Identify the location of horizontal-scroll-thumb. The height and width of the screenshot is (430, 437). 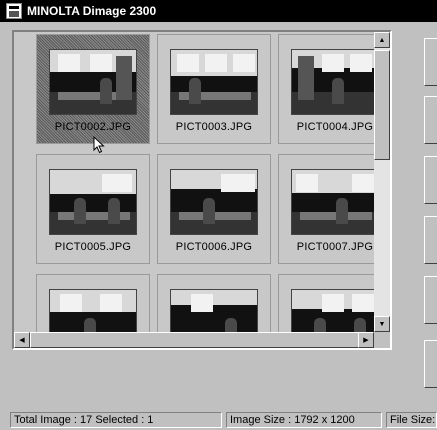
(195, 340).